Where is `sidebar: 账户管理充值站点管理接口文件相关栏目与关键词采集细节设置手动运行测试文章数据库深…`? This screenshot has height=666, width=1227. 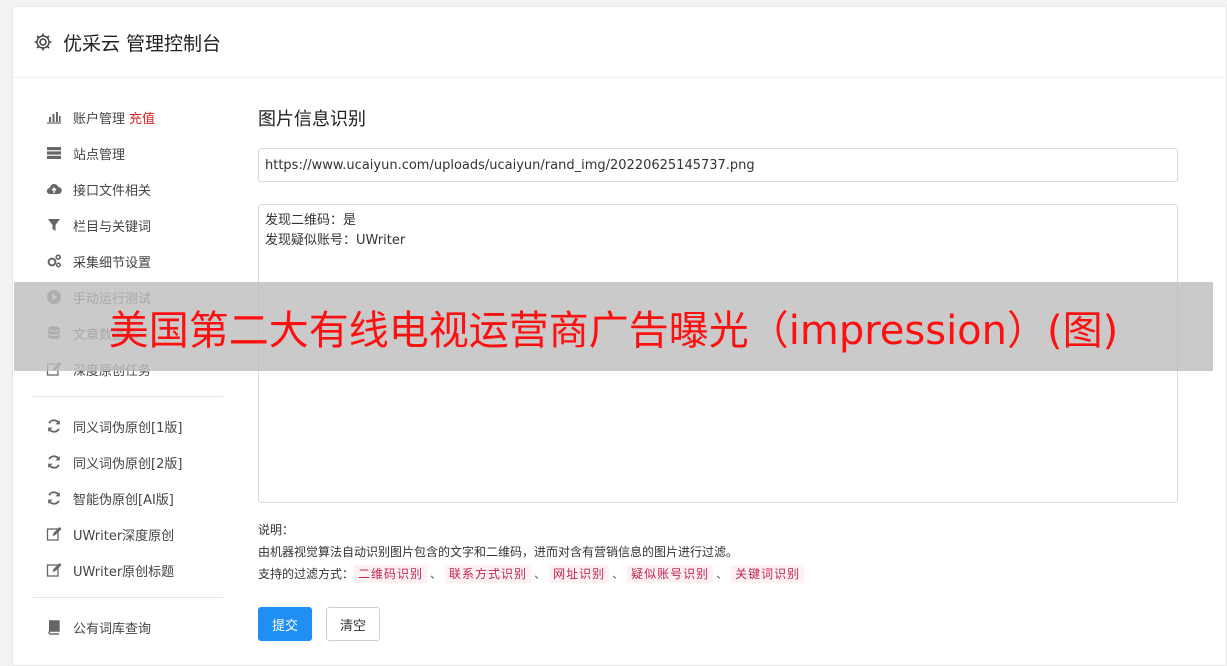 sidebar: 账户管理充值站点管理接口文件相关栏目与关键词采集细节设置手动运行测试文章数据库深… is located at coordinates (128, 372).